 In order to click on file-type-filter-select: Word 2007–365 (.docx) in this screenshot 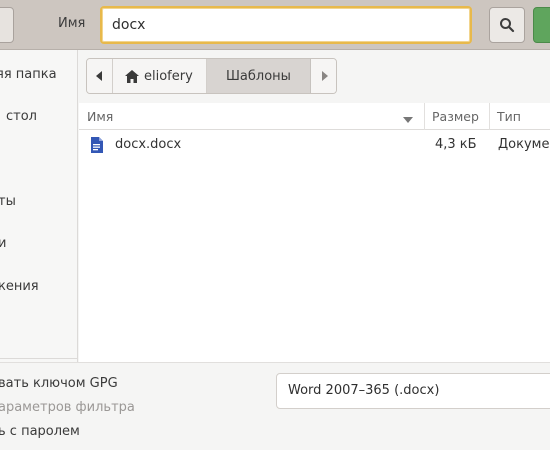, I will do `click(413, 391)`.